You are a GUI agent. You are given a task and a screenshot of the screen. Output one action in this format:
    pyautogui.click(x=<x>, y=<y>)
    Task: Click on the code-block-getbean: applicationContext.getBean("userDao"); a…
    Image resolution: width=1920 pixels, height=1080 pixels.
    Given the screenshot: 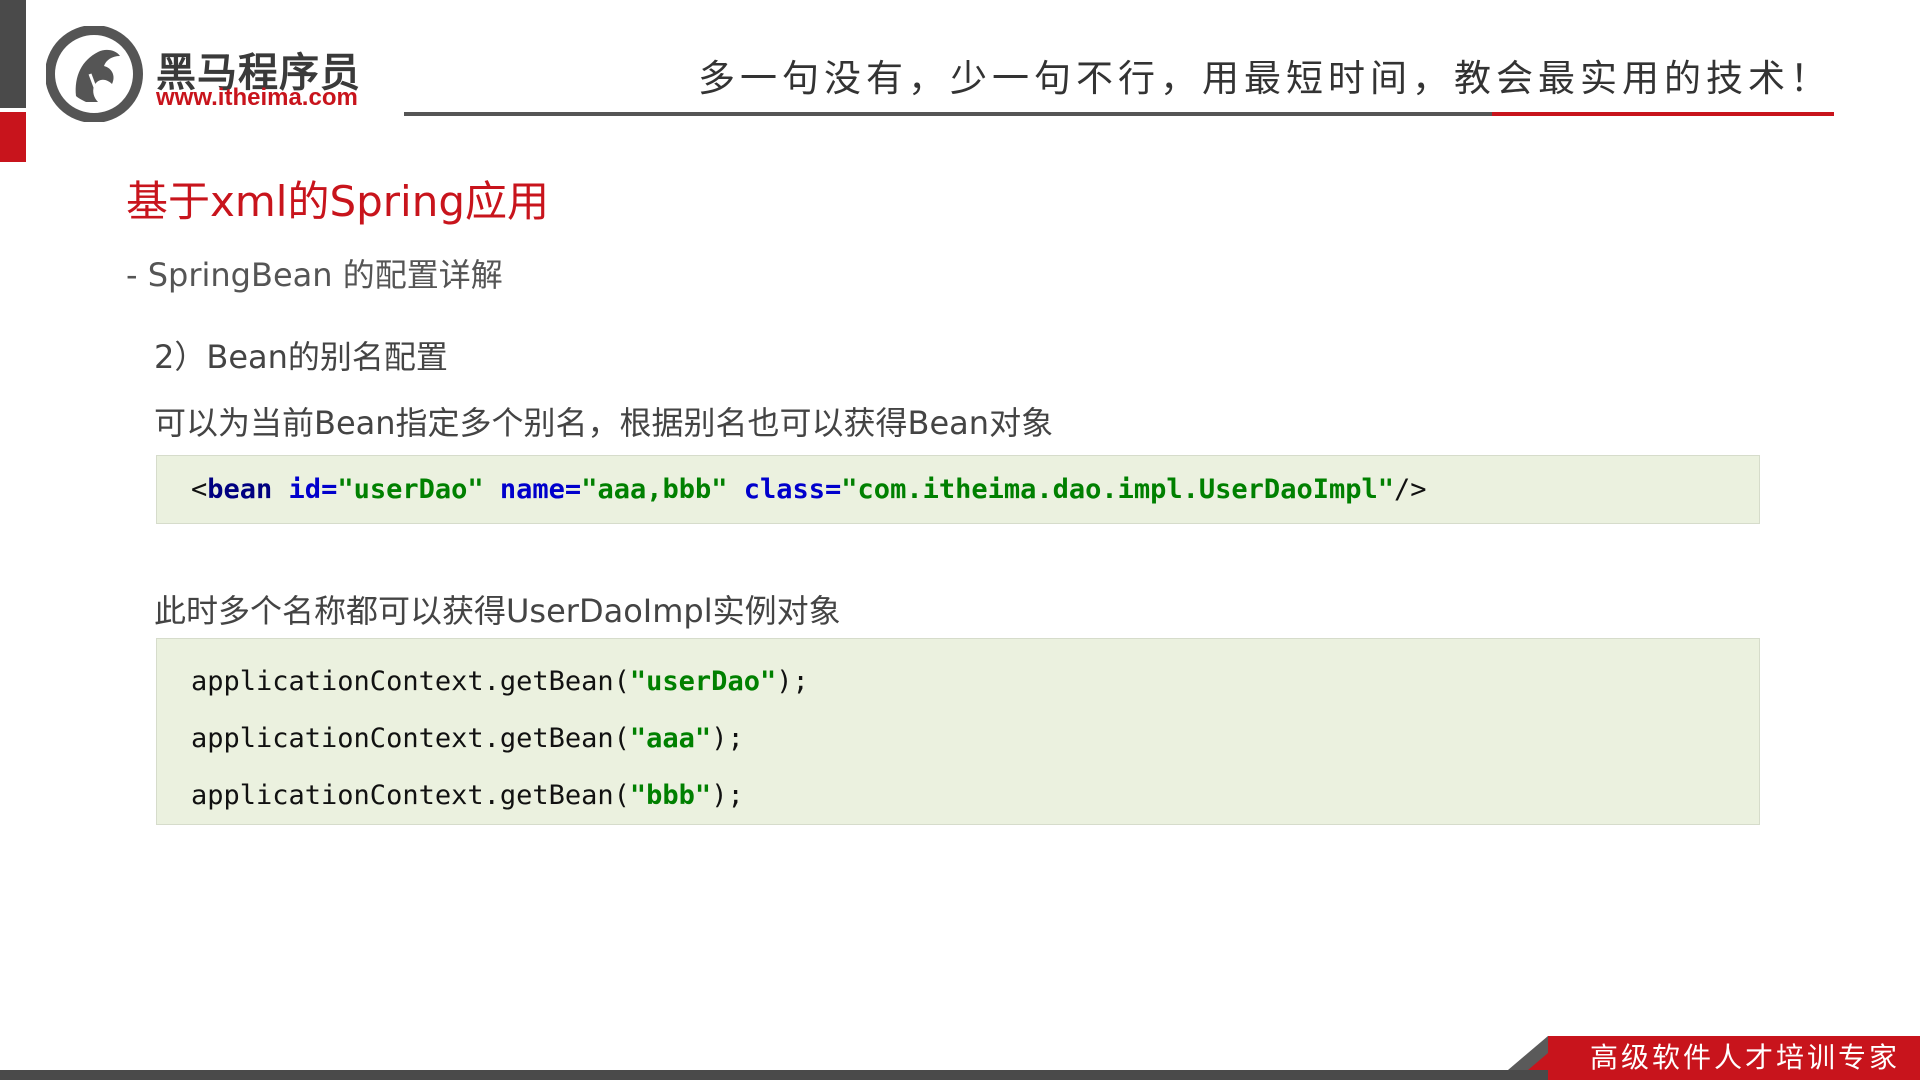 What is the action you would take?
    pyautogui.click(x=958, y=731)
    